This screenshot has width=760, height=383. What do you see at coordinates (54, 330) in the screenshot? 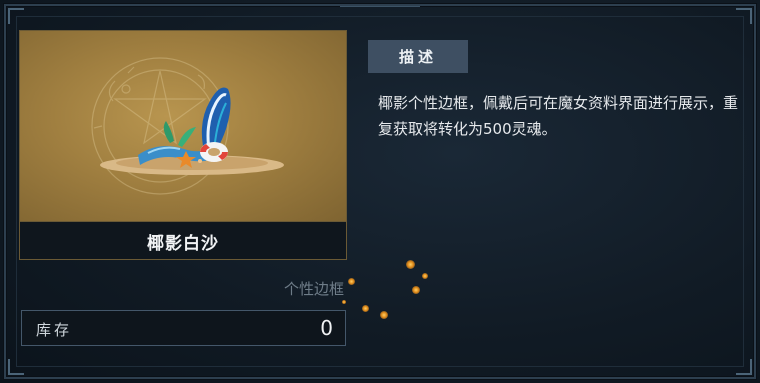
I see `stock-label: 库存` at bounding box center [54, 330].